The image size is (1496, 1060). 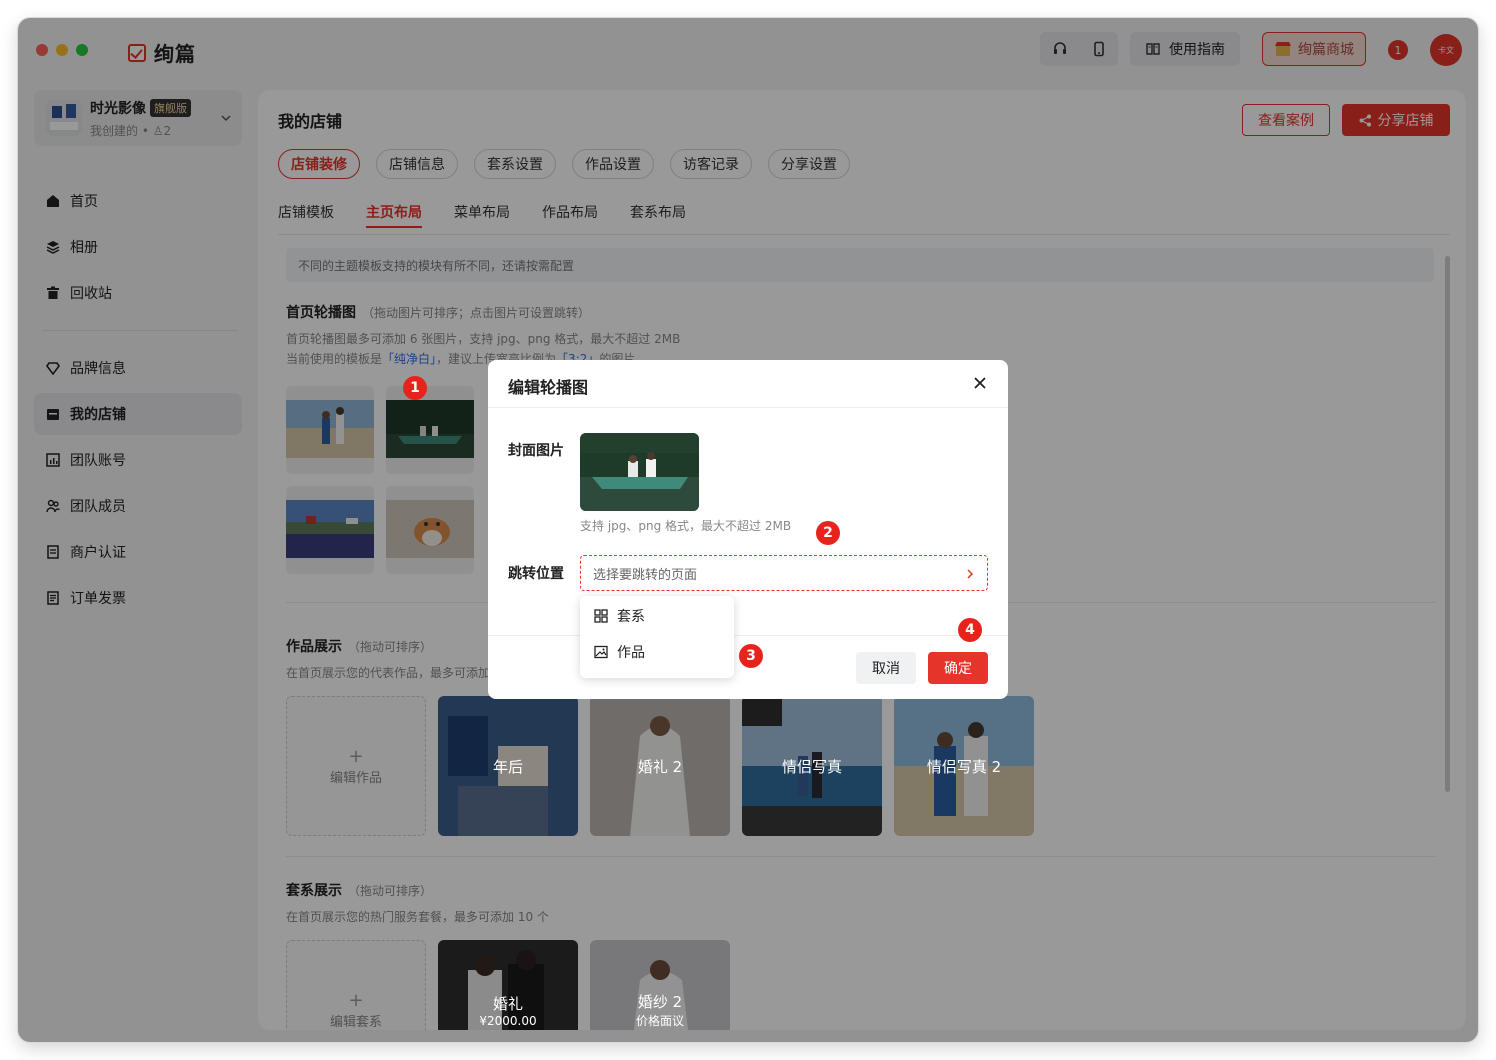 What do you see at coordinates (828, 533) in the screenshot?
I see `step-badge: 2` at bounding box center [828, 533].